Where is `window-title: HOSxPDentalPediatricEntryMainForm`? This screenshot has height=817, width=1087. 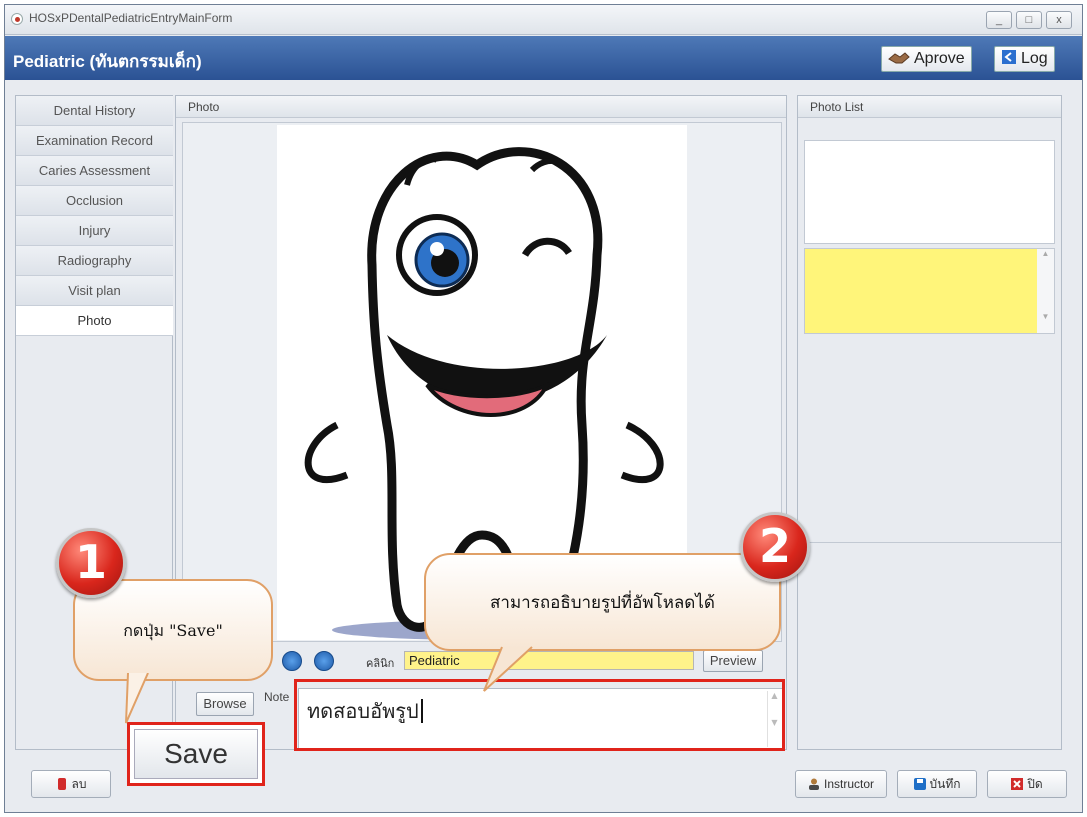
window-title: HOSxPDentalPediatricEntryMainForm is located at coordinates (131, 18).